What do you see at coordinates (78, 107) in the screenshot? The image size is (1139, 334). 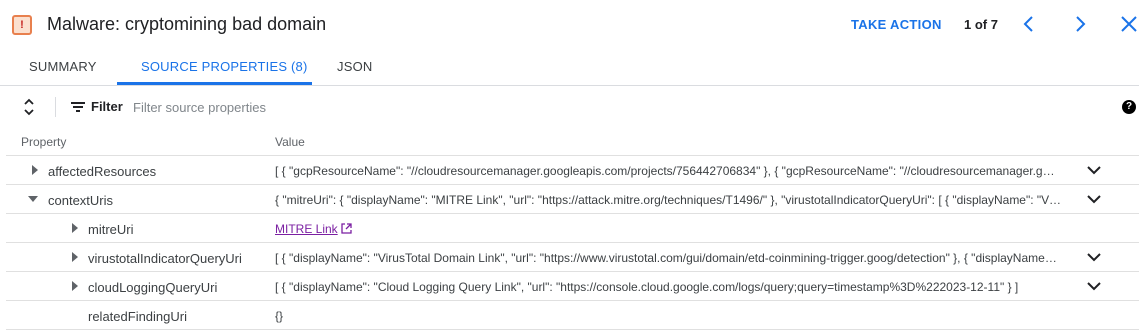 I see `filter-icon` at bounding box center [78, 107].